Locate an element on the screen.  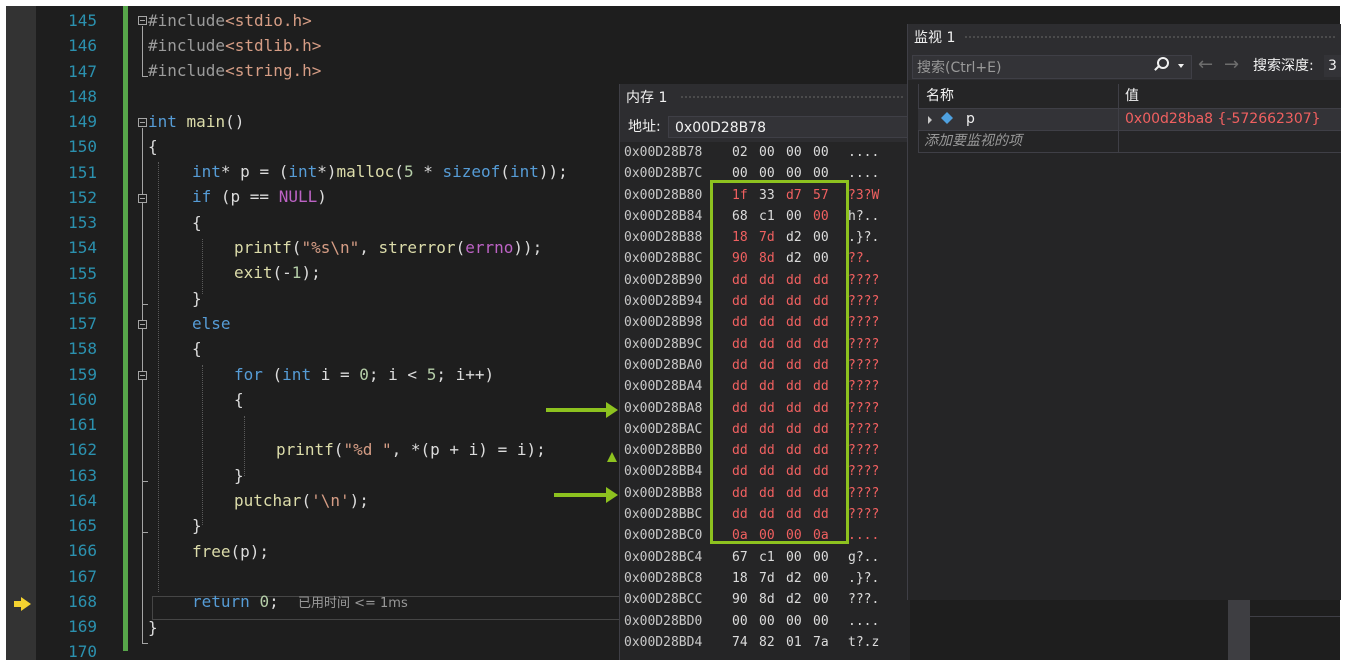
code-line-164: putchar('\n'); is located at coordinates (301, 500).